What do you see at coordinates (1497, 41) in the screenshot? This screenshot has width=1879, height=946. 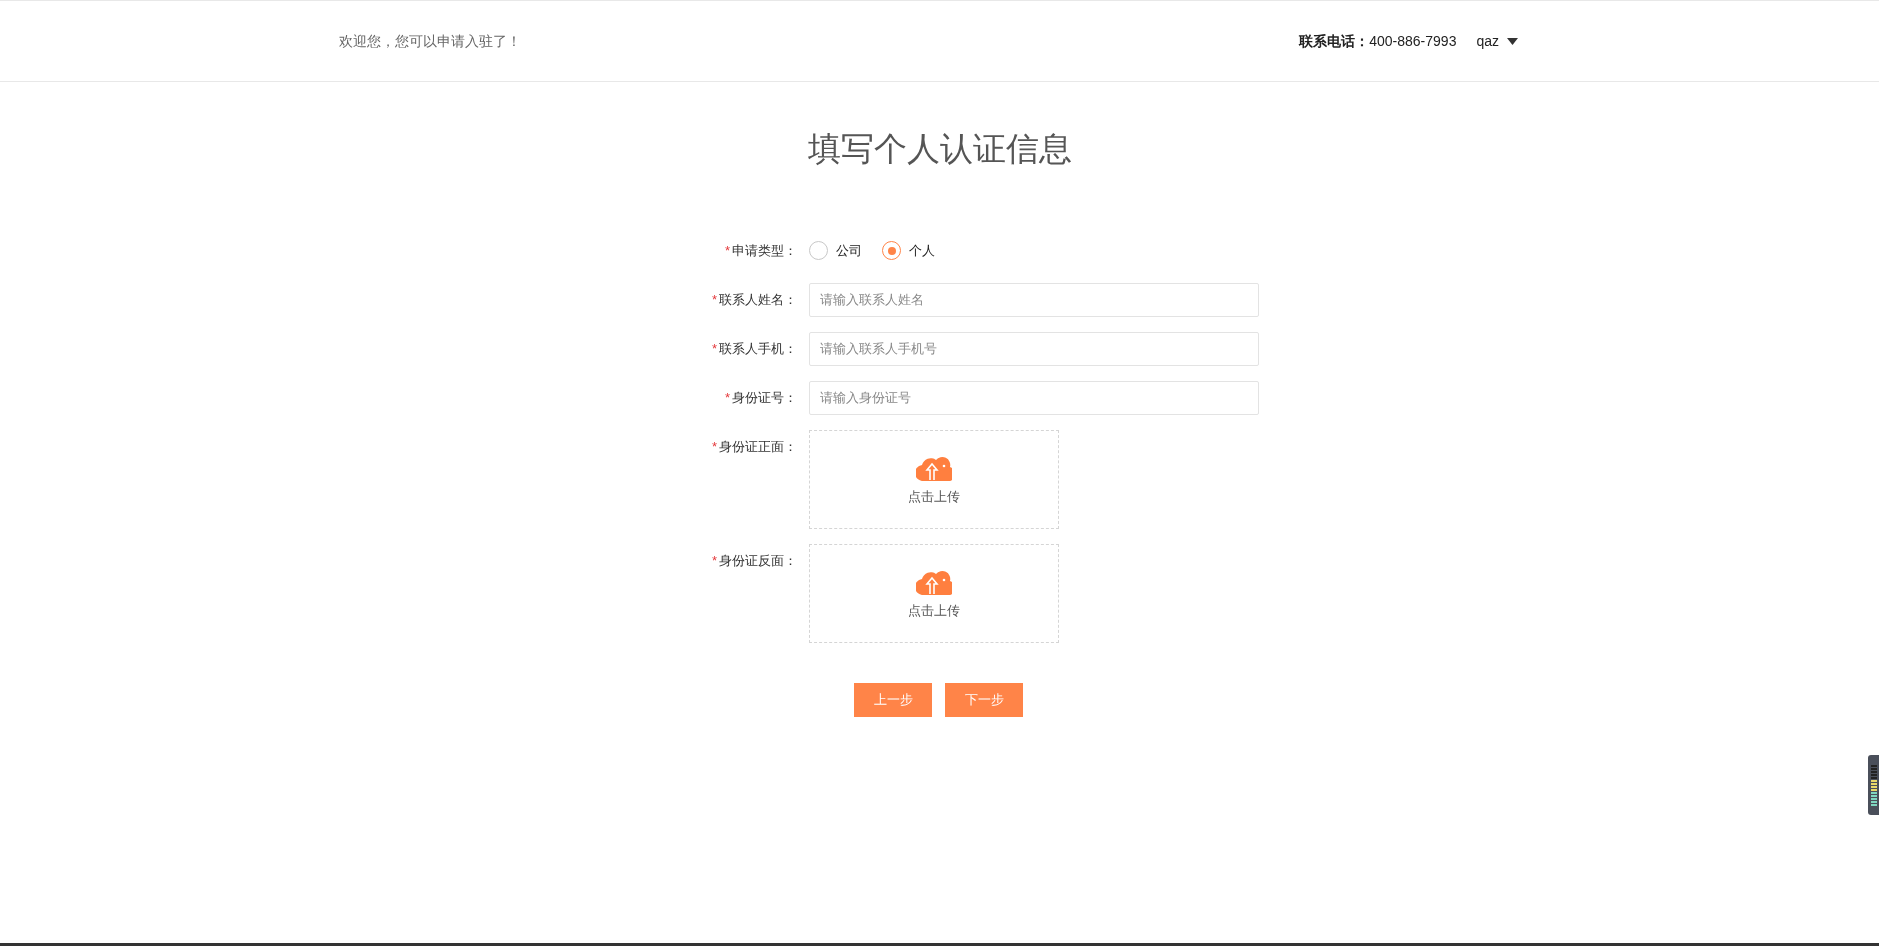 I see `user-menu: qaz` at bounding box center [1497, 41].